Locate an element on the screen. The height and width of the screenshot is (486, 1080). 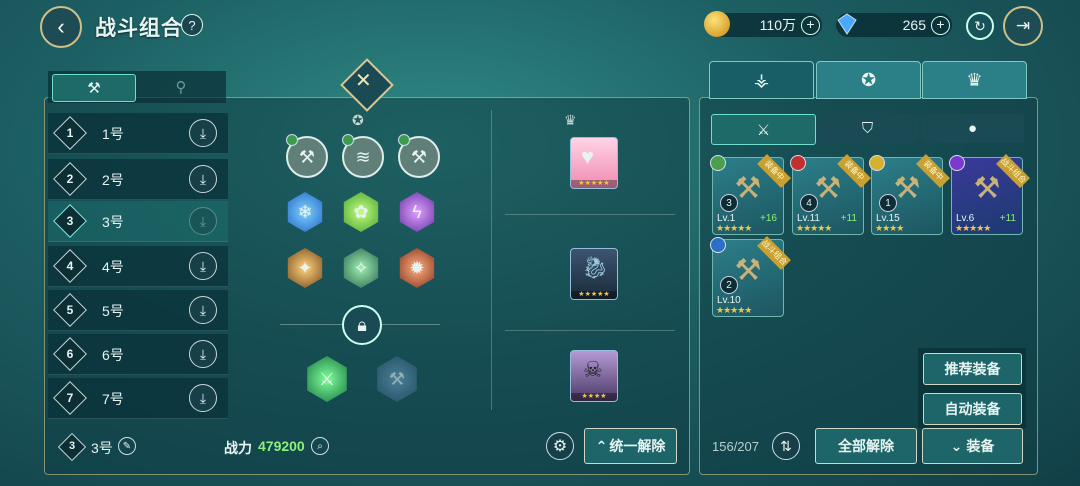
shield-icon: ⛉ is located at coordinates (867, 128).